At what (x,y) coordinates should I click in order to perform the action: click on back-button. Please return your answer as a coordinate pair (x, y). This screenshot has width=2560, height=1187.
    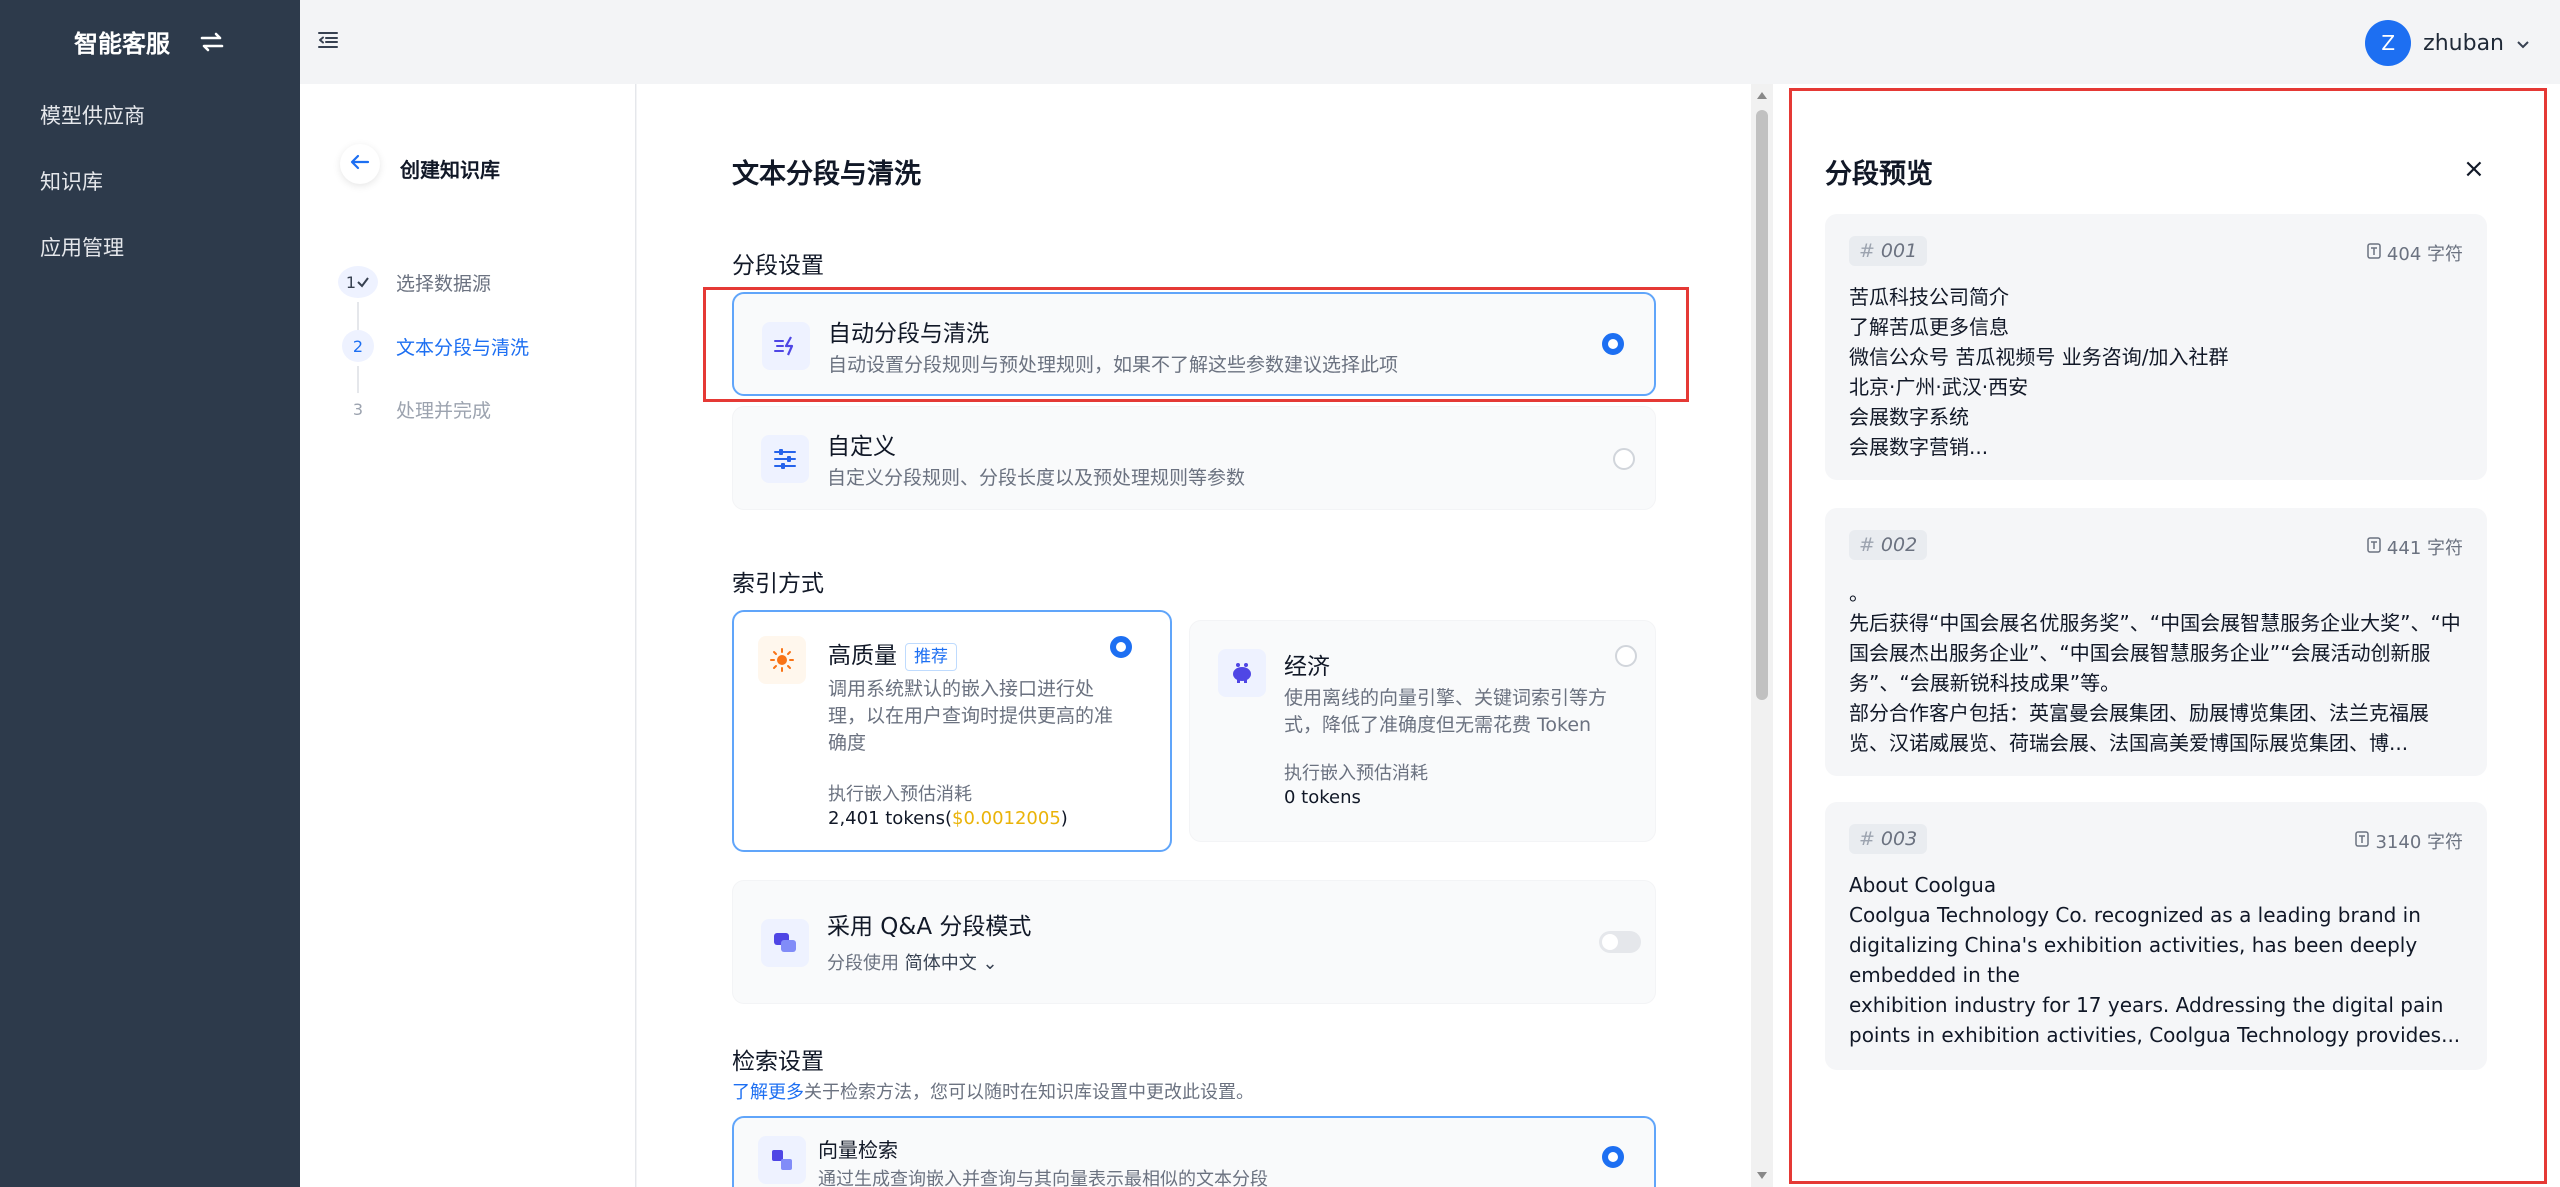
    Looking at the image, I should click on (360, 164).